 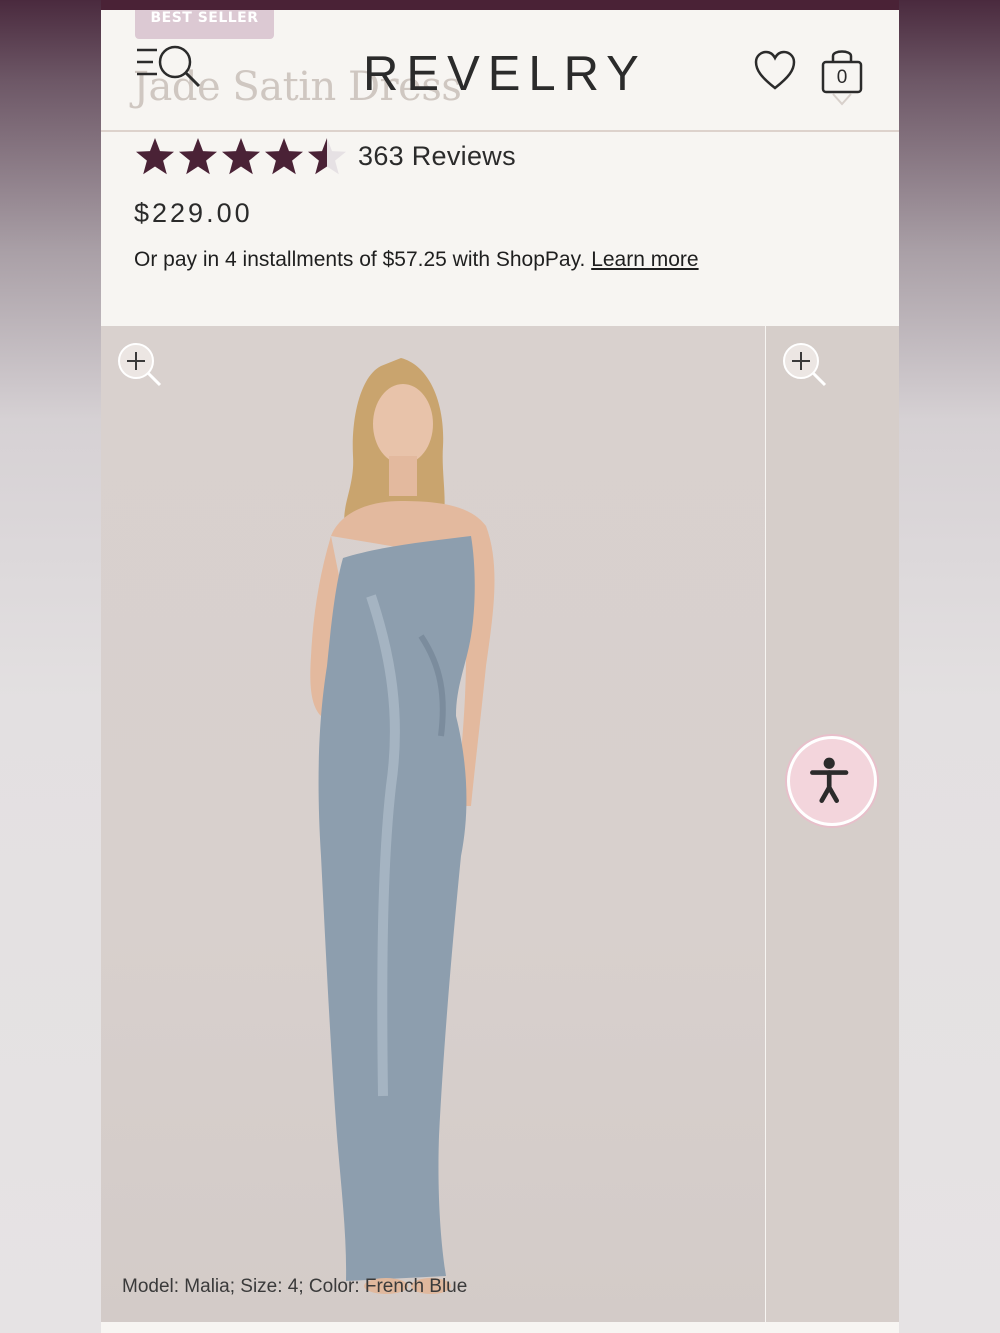 I want to click on star-rating, so click(x=241, y=156).